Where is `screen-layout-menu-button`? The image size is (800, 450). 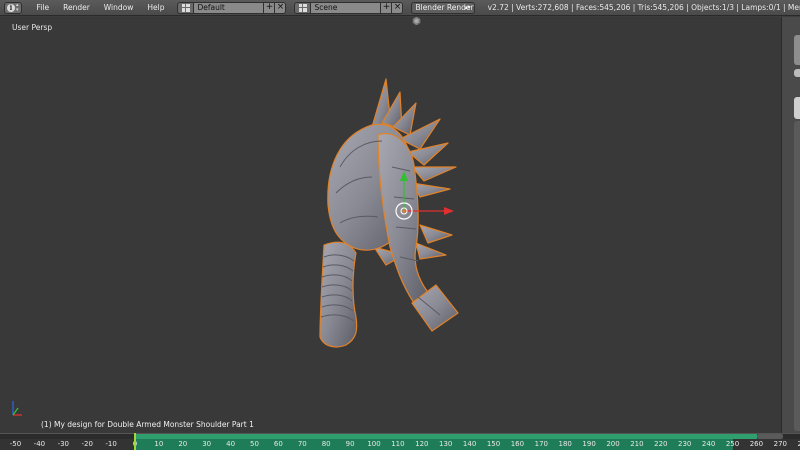 screen-layout-menu-button is located at coordinates (186, 7).